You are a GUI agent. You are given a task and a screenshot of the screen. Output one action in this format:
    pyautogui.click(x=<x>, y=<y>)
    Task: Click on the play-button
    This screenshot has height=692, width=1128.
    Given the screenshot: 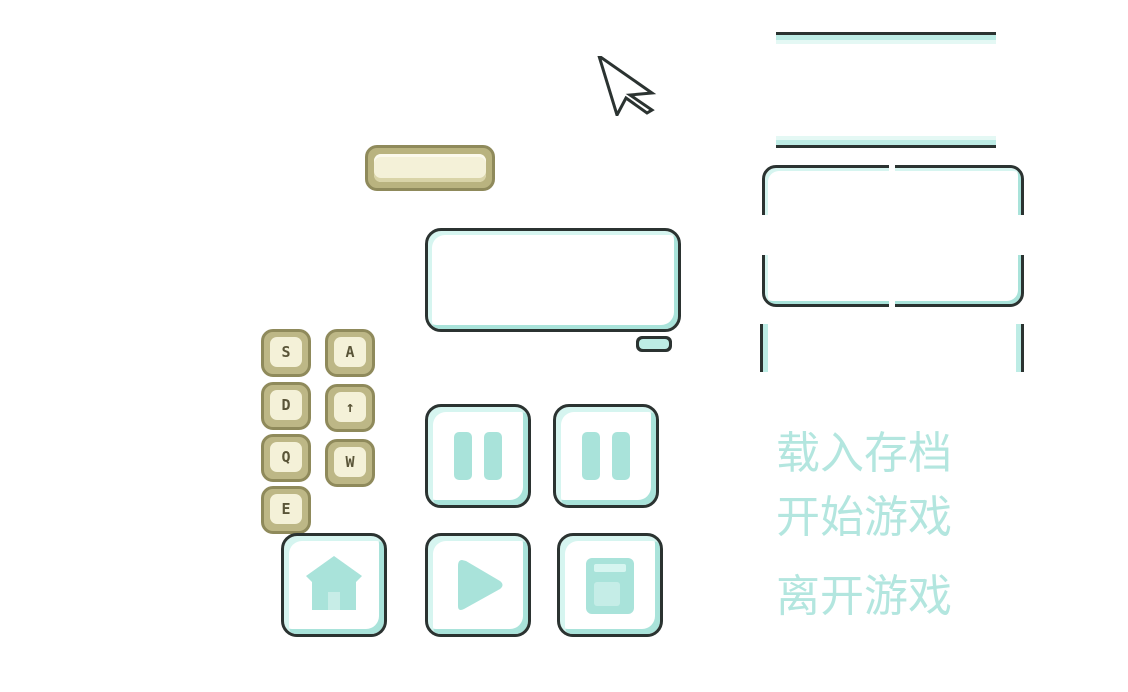 What is the action you would take?
    pyautogui.click(x=478, y=585)
    